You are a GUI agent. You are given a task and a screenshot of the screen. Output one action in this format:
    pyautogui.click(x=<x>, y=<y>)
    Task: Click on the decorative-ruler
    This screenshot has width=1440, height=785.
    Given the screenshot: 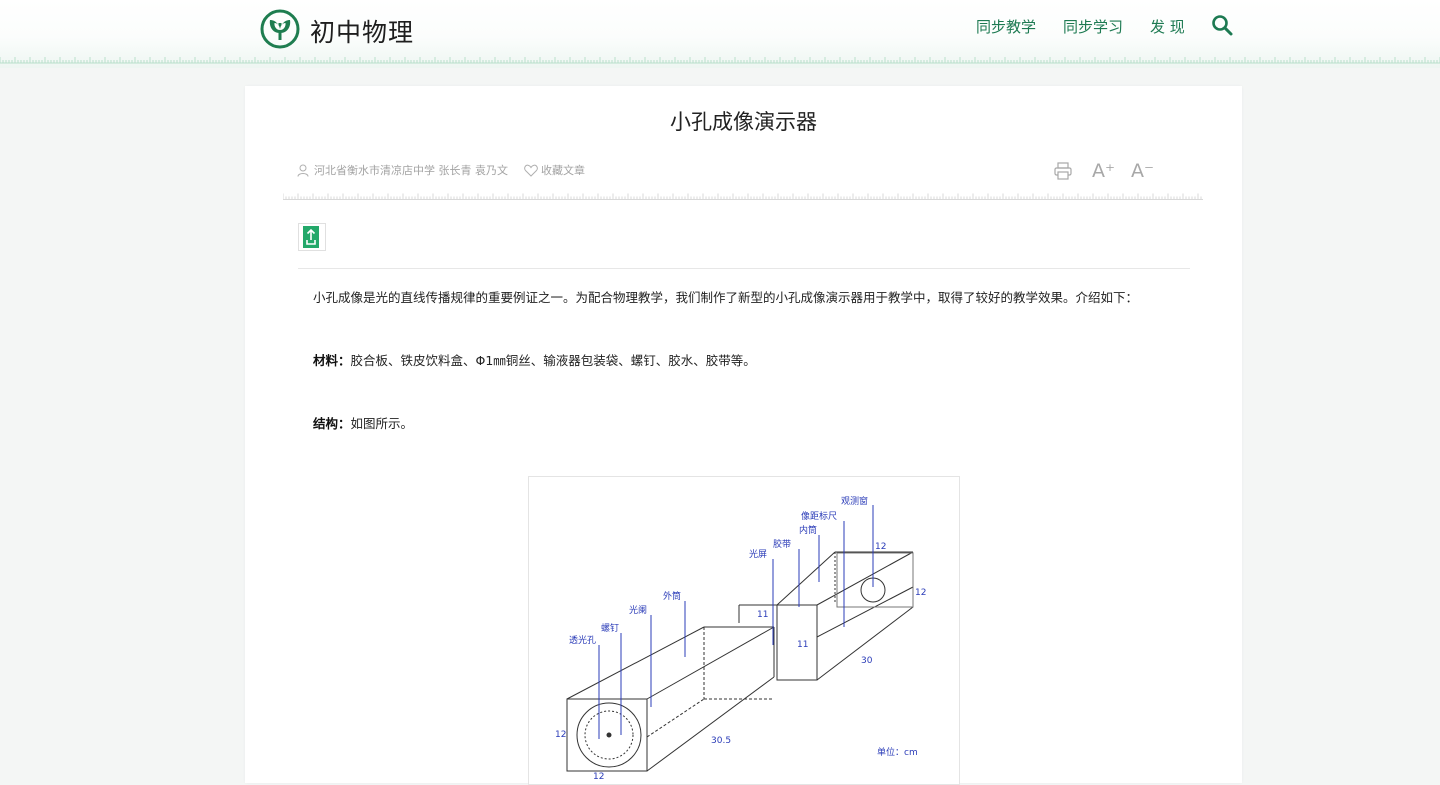 What is the action you would take?
    pyautogui.click(x=743, y=196)
    